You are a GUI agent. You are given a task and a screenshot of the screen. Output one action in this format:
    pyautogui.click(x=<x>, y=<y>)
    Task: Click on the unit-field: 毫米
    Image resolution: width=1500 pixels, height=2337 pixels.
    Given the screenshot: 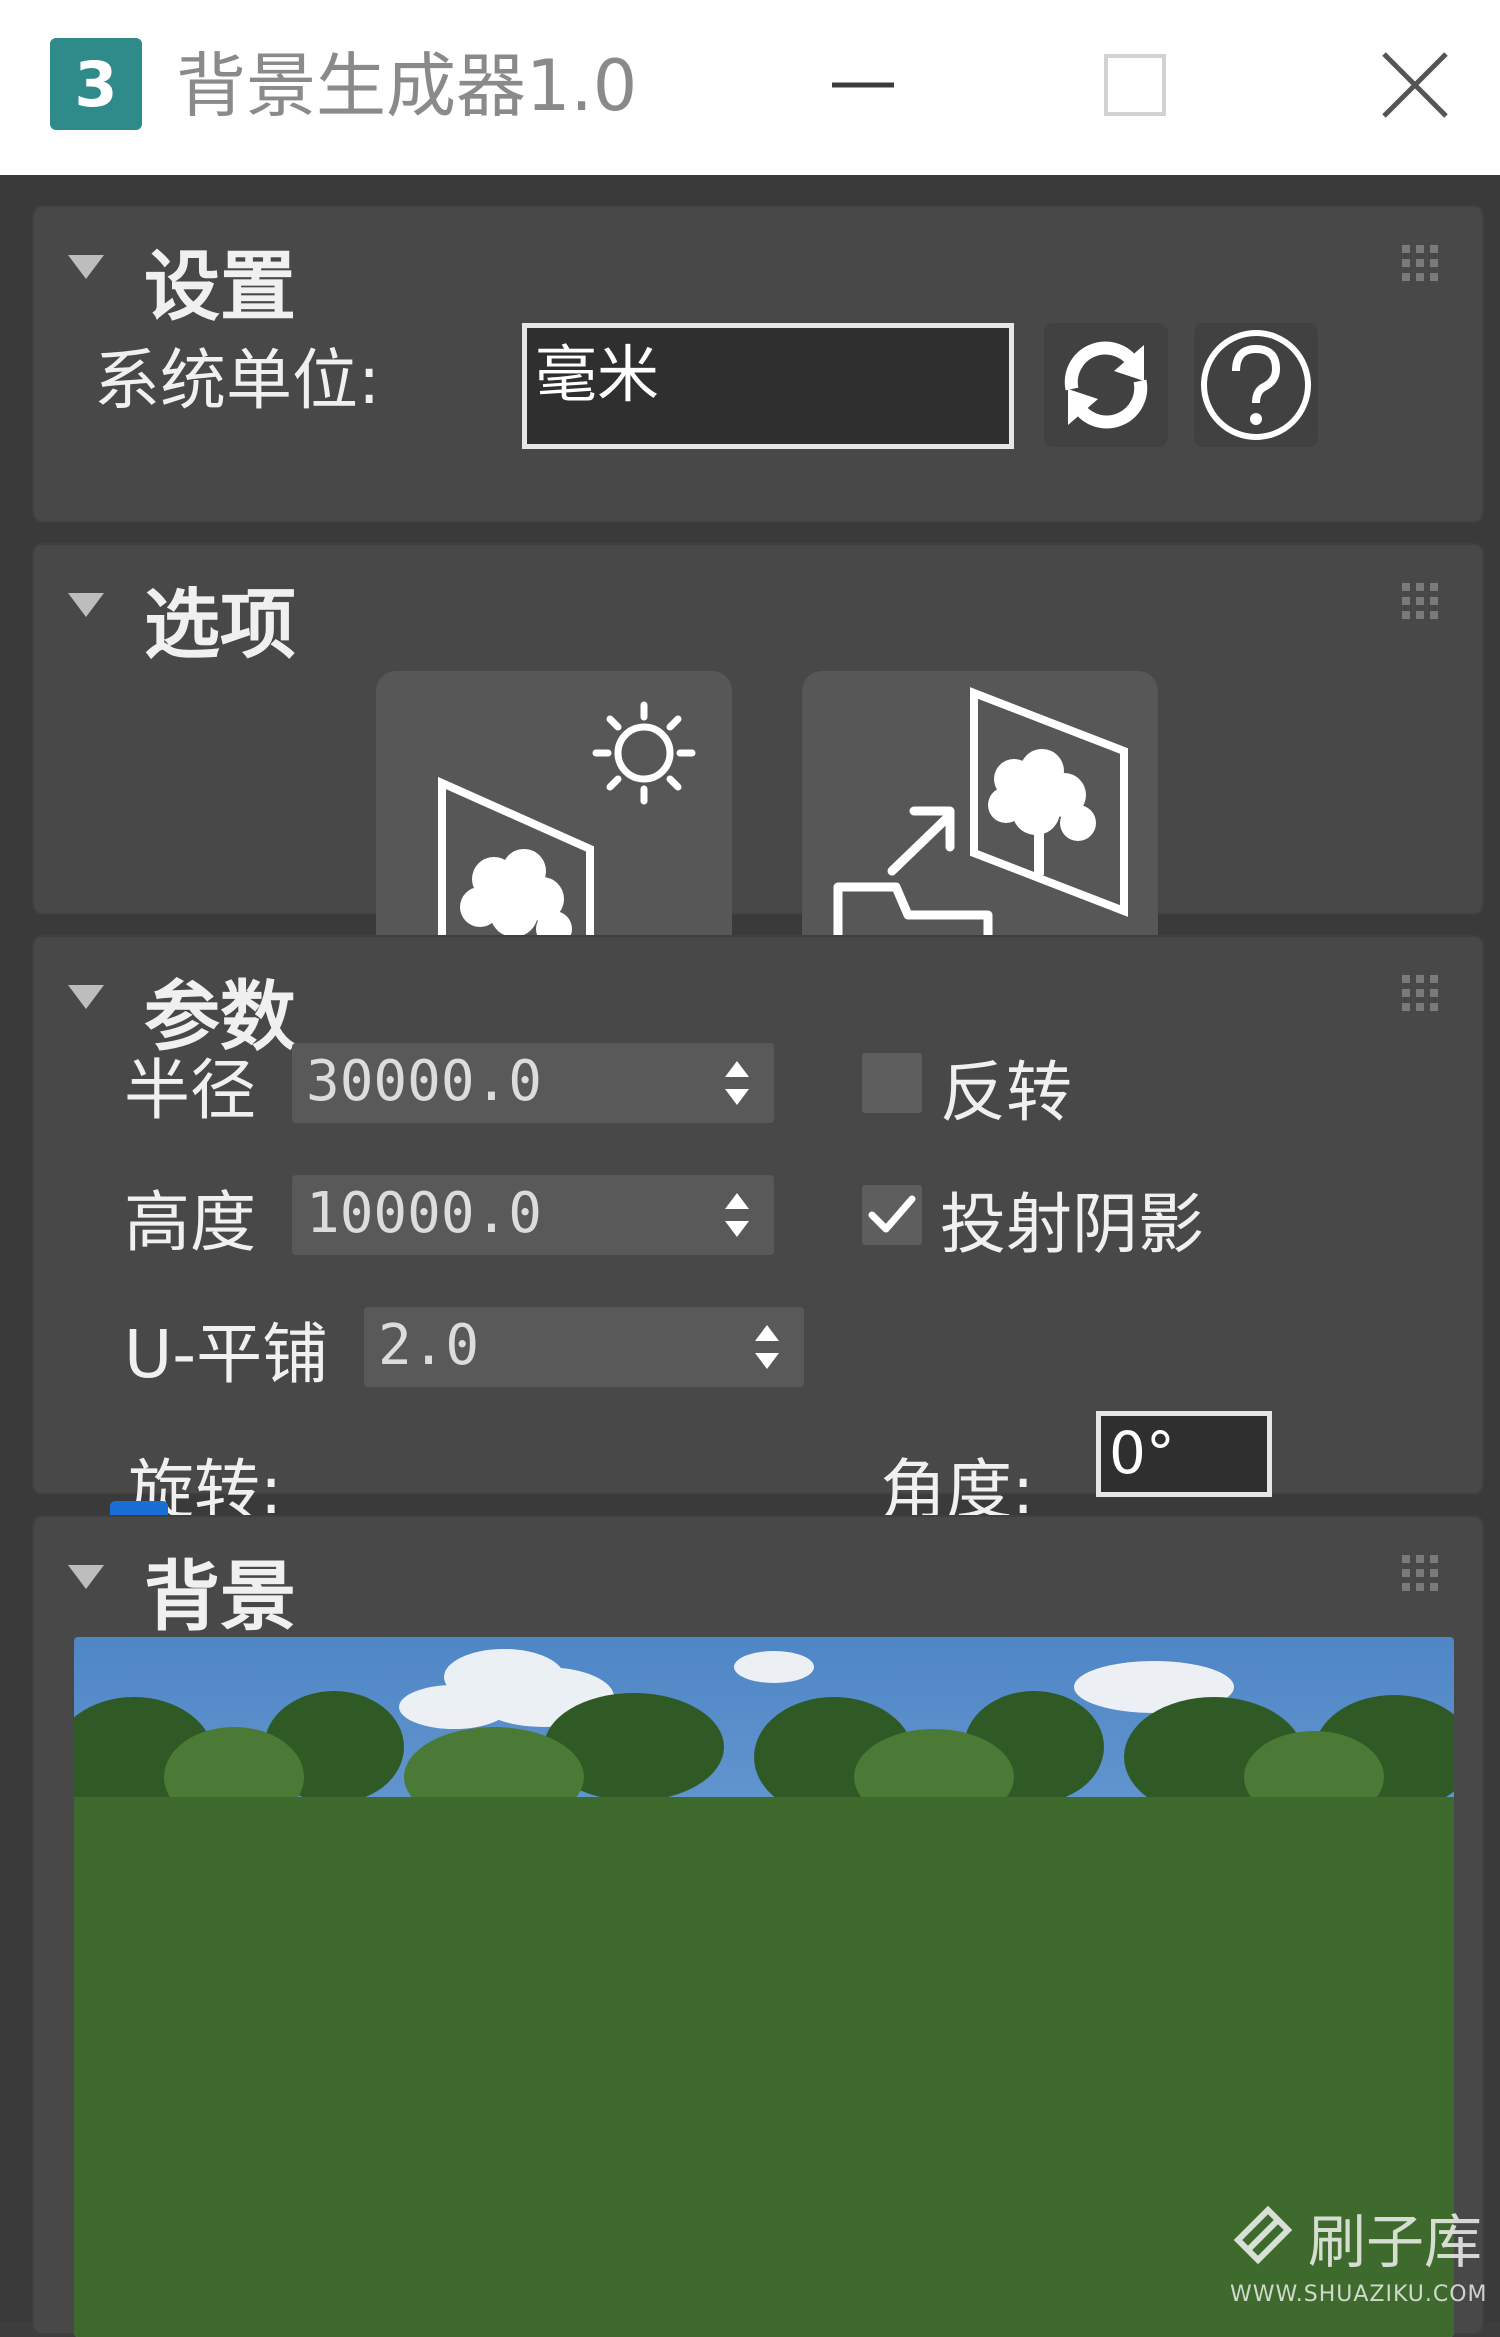 What is the action you would take?
    pyautogui.click(x=768, y=386)
    